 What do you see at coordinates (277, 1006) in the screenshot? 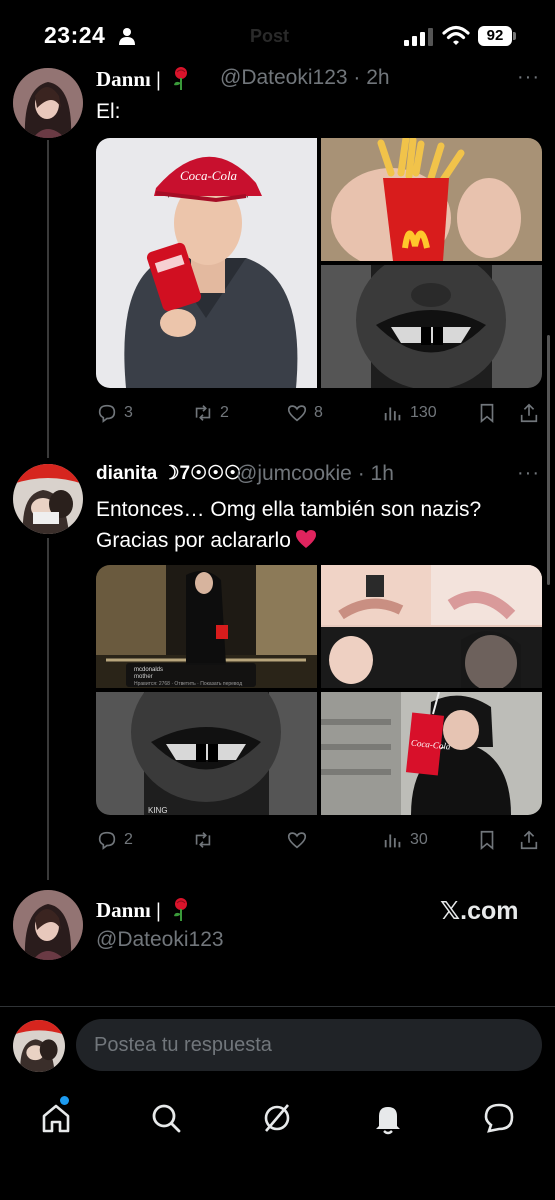
I see `divider` at bounding box center [277, 1006].